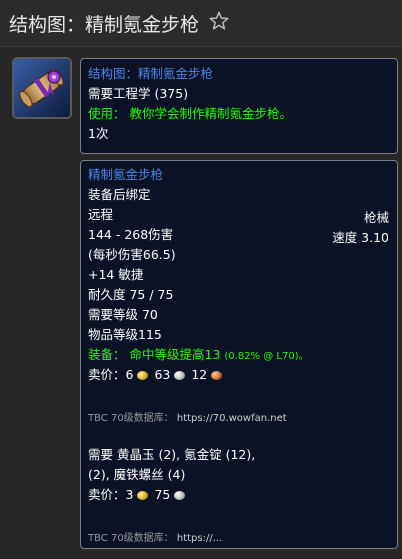 This screenshot has height=559, width=402. Describe the element at coordinates (129, 494) in the screenshot. I see `sell2-gold: 3` at that location.